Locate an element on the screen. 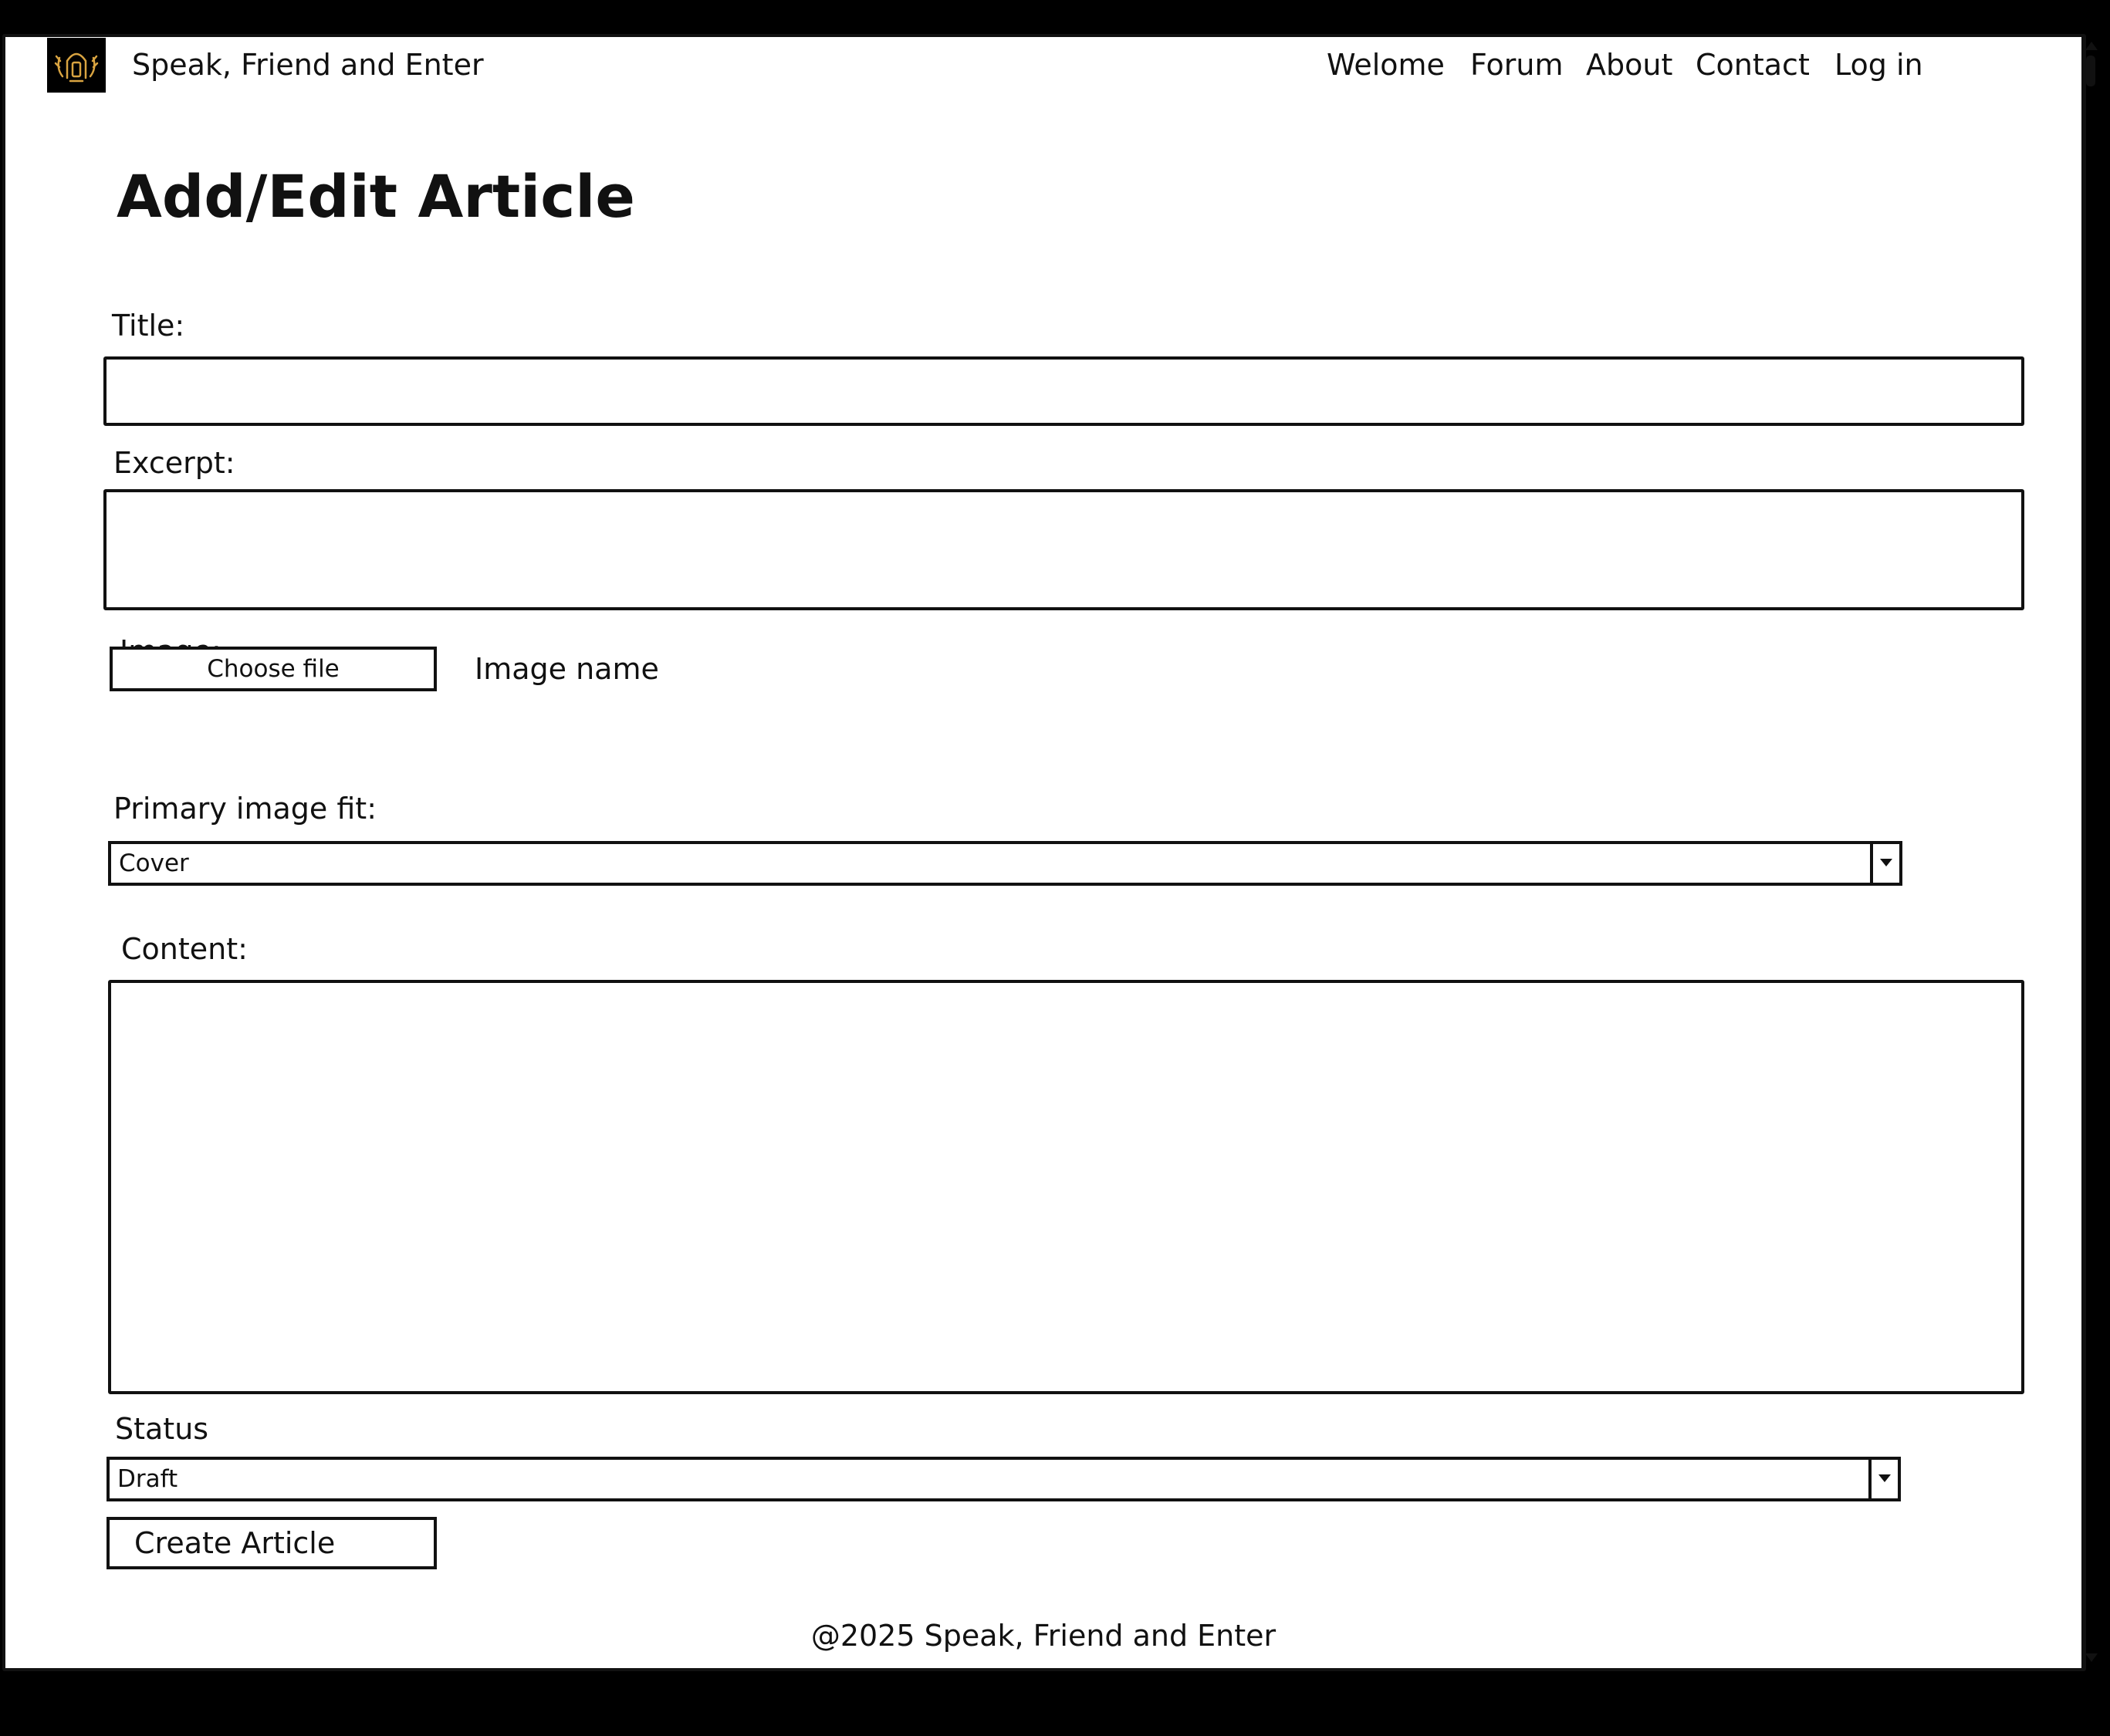 Image resolution: width=2110 pixels, height=1736 pixels. scroll-down-arrow-icon is located at coordinates (2091, 1657).